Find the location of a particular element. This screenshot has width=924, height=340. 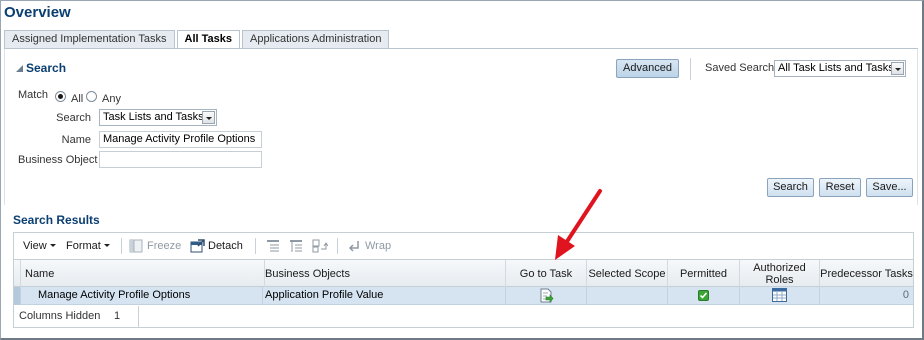

match-all-radio is located at coordinates (60, 96).